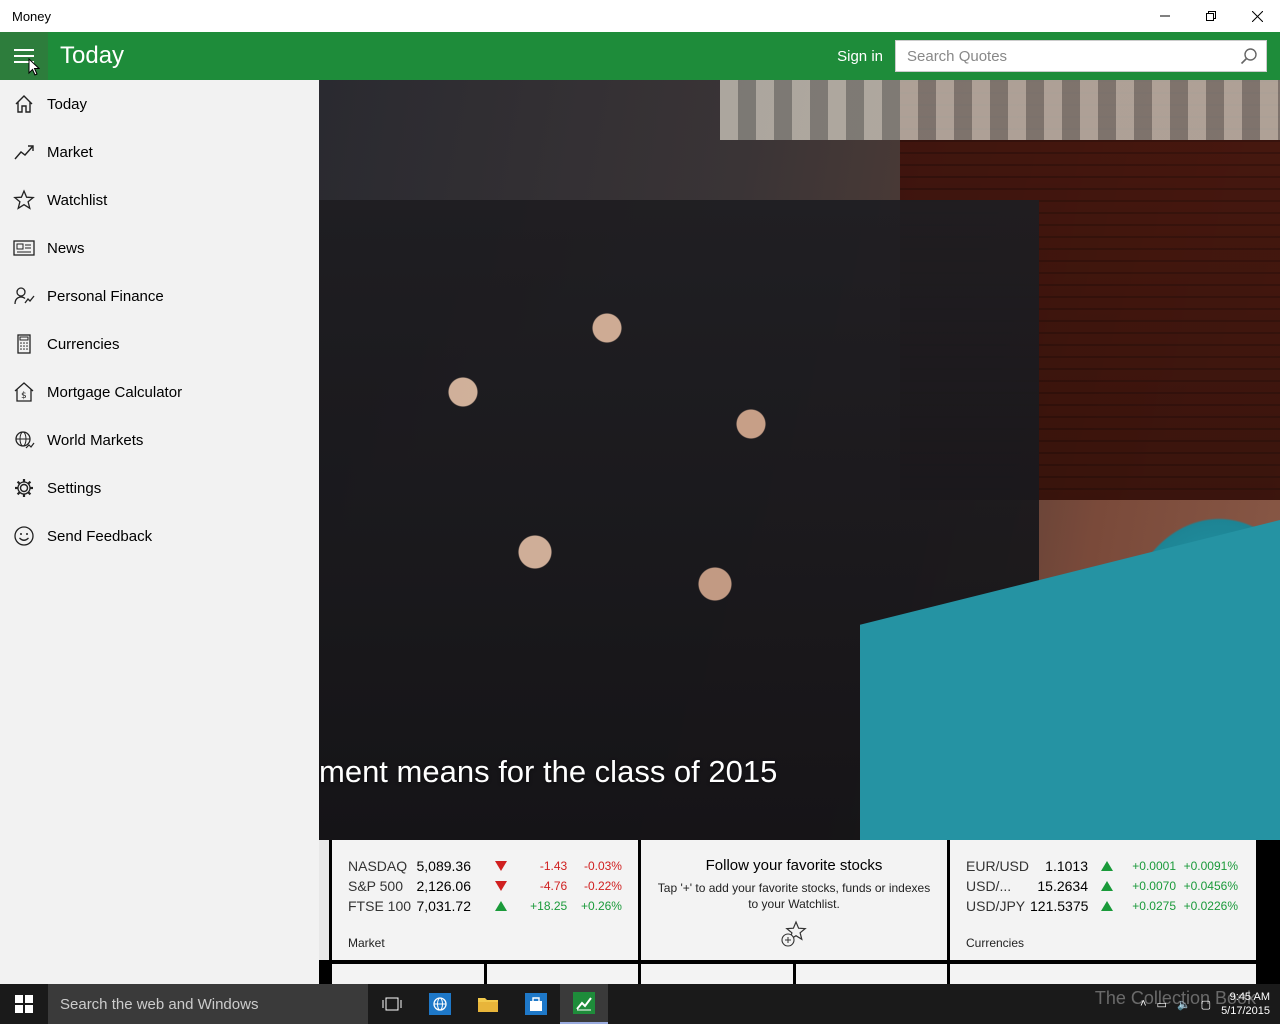 This screenshot has width=1280, height=1024. What do you see at coordinates (1162, 1004) in the screenshot?
I see `network-icon: ▭` at bounding box center [1162, 1004].